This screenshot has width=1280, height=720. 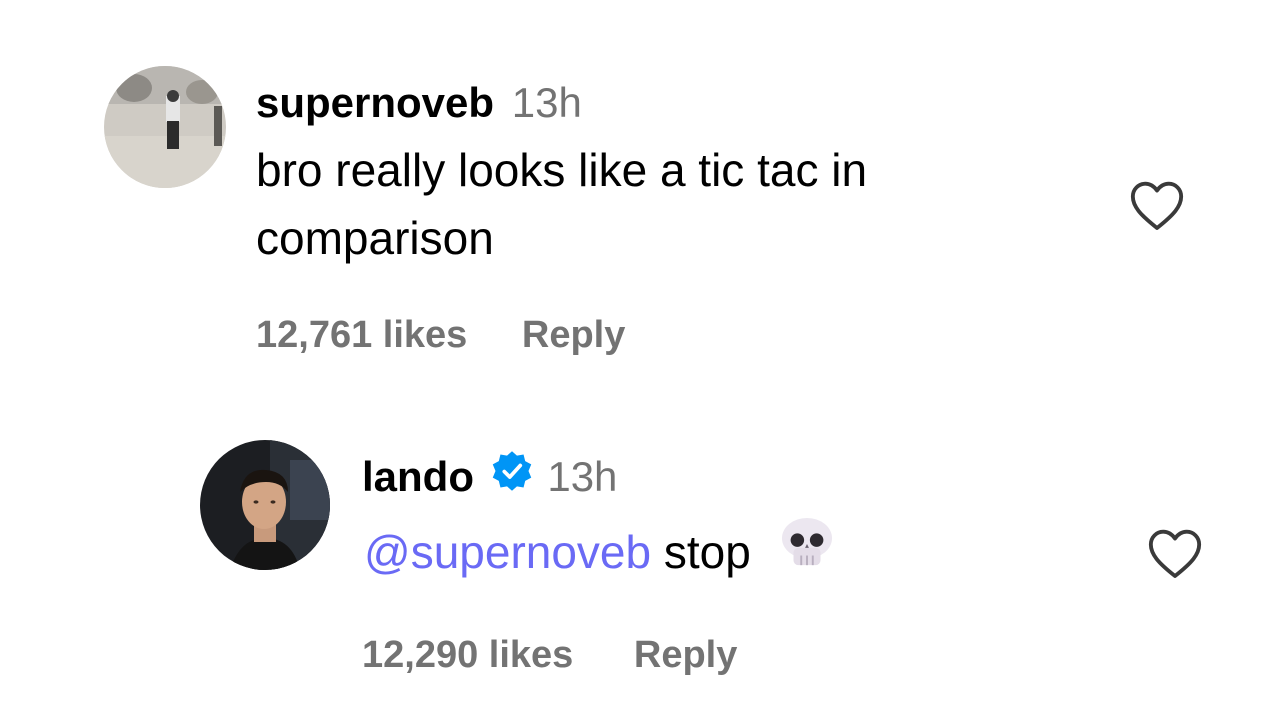 I want to click on likes-count: 12,761 likes, so click(x=361, y=335).